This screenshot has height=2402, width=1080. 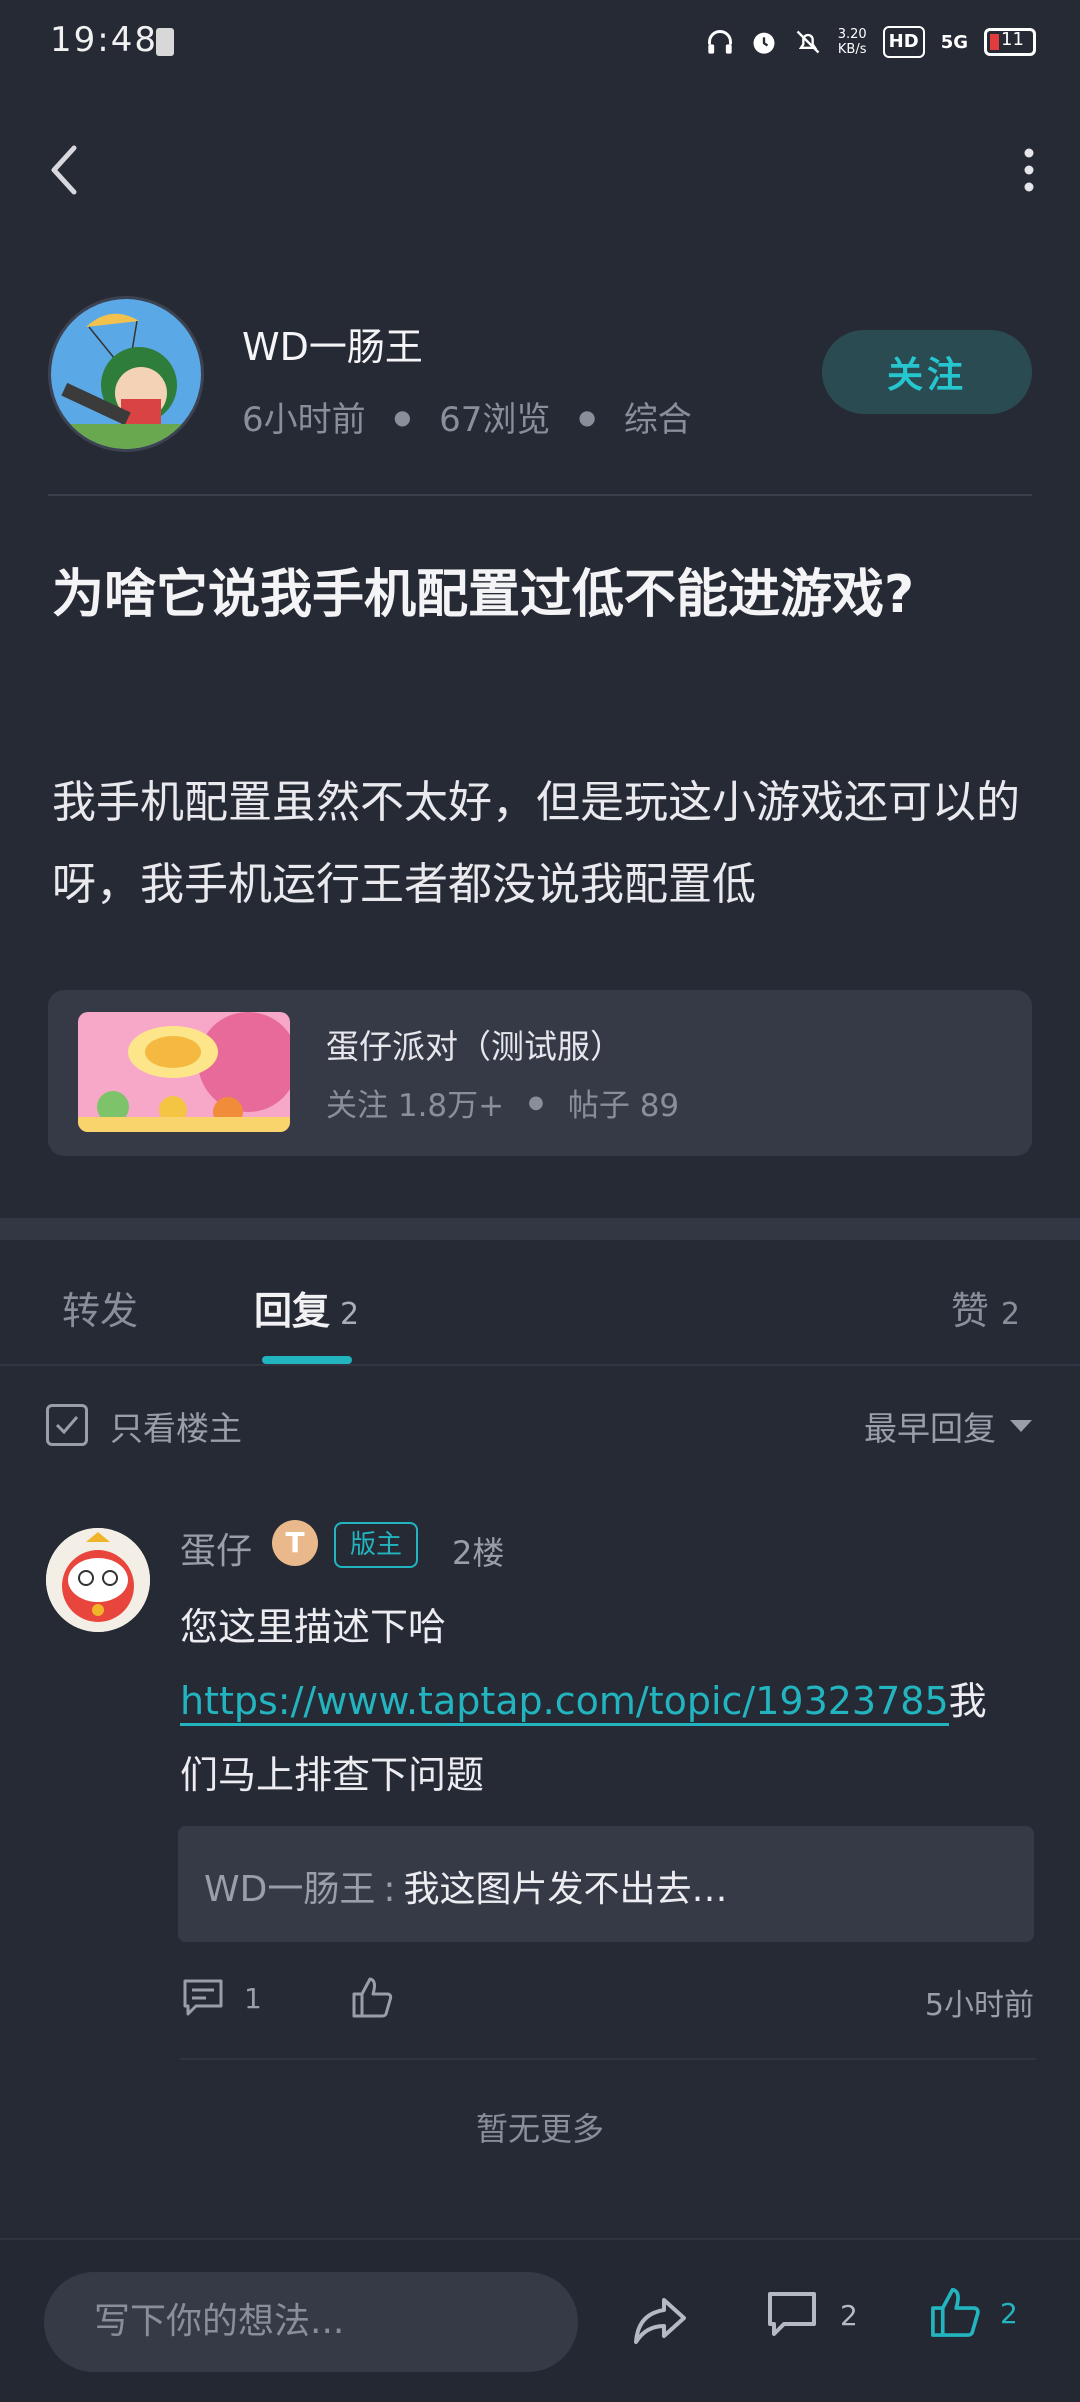 What do you see at coordinates (719, 42) in the screenshot?
I see `headphones-icon` at bounding box center [719, 42].